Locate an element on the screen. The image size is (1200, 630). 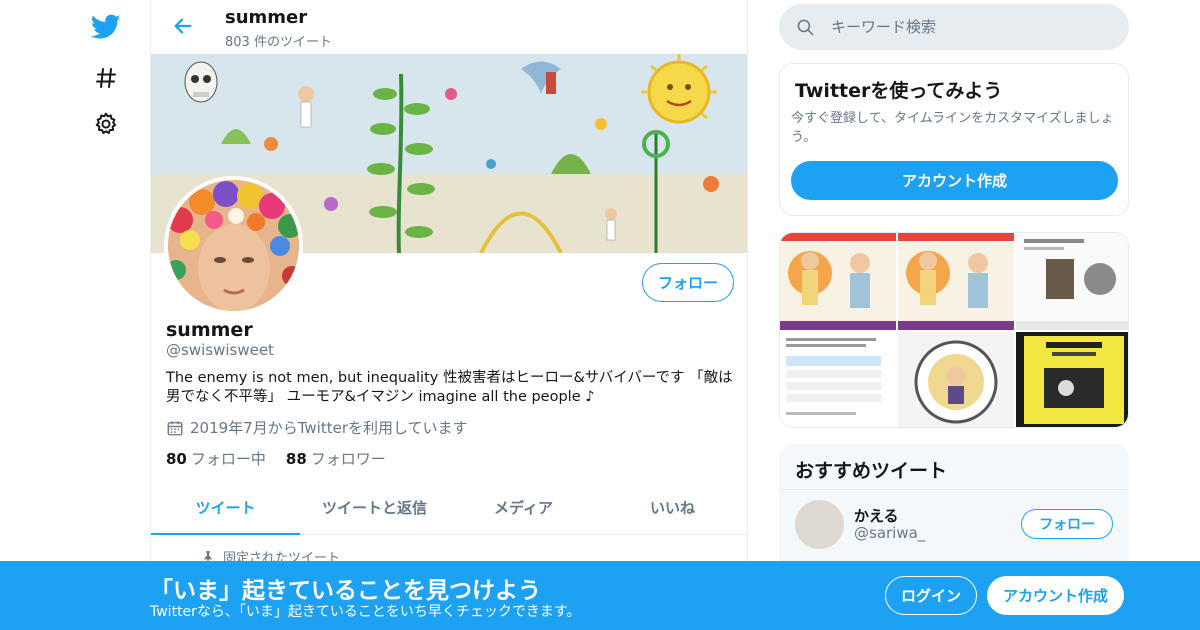
header-tweet-count: 803 件のツイート is located at coordinates (278, 42).